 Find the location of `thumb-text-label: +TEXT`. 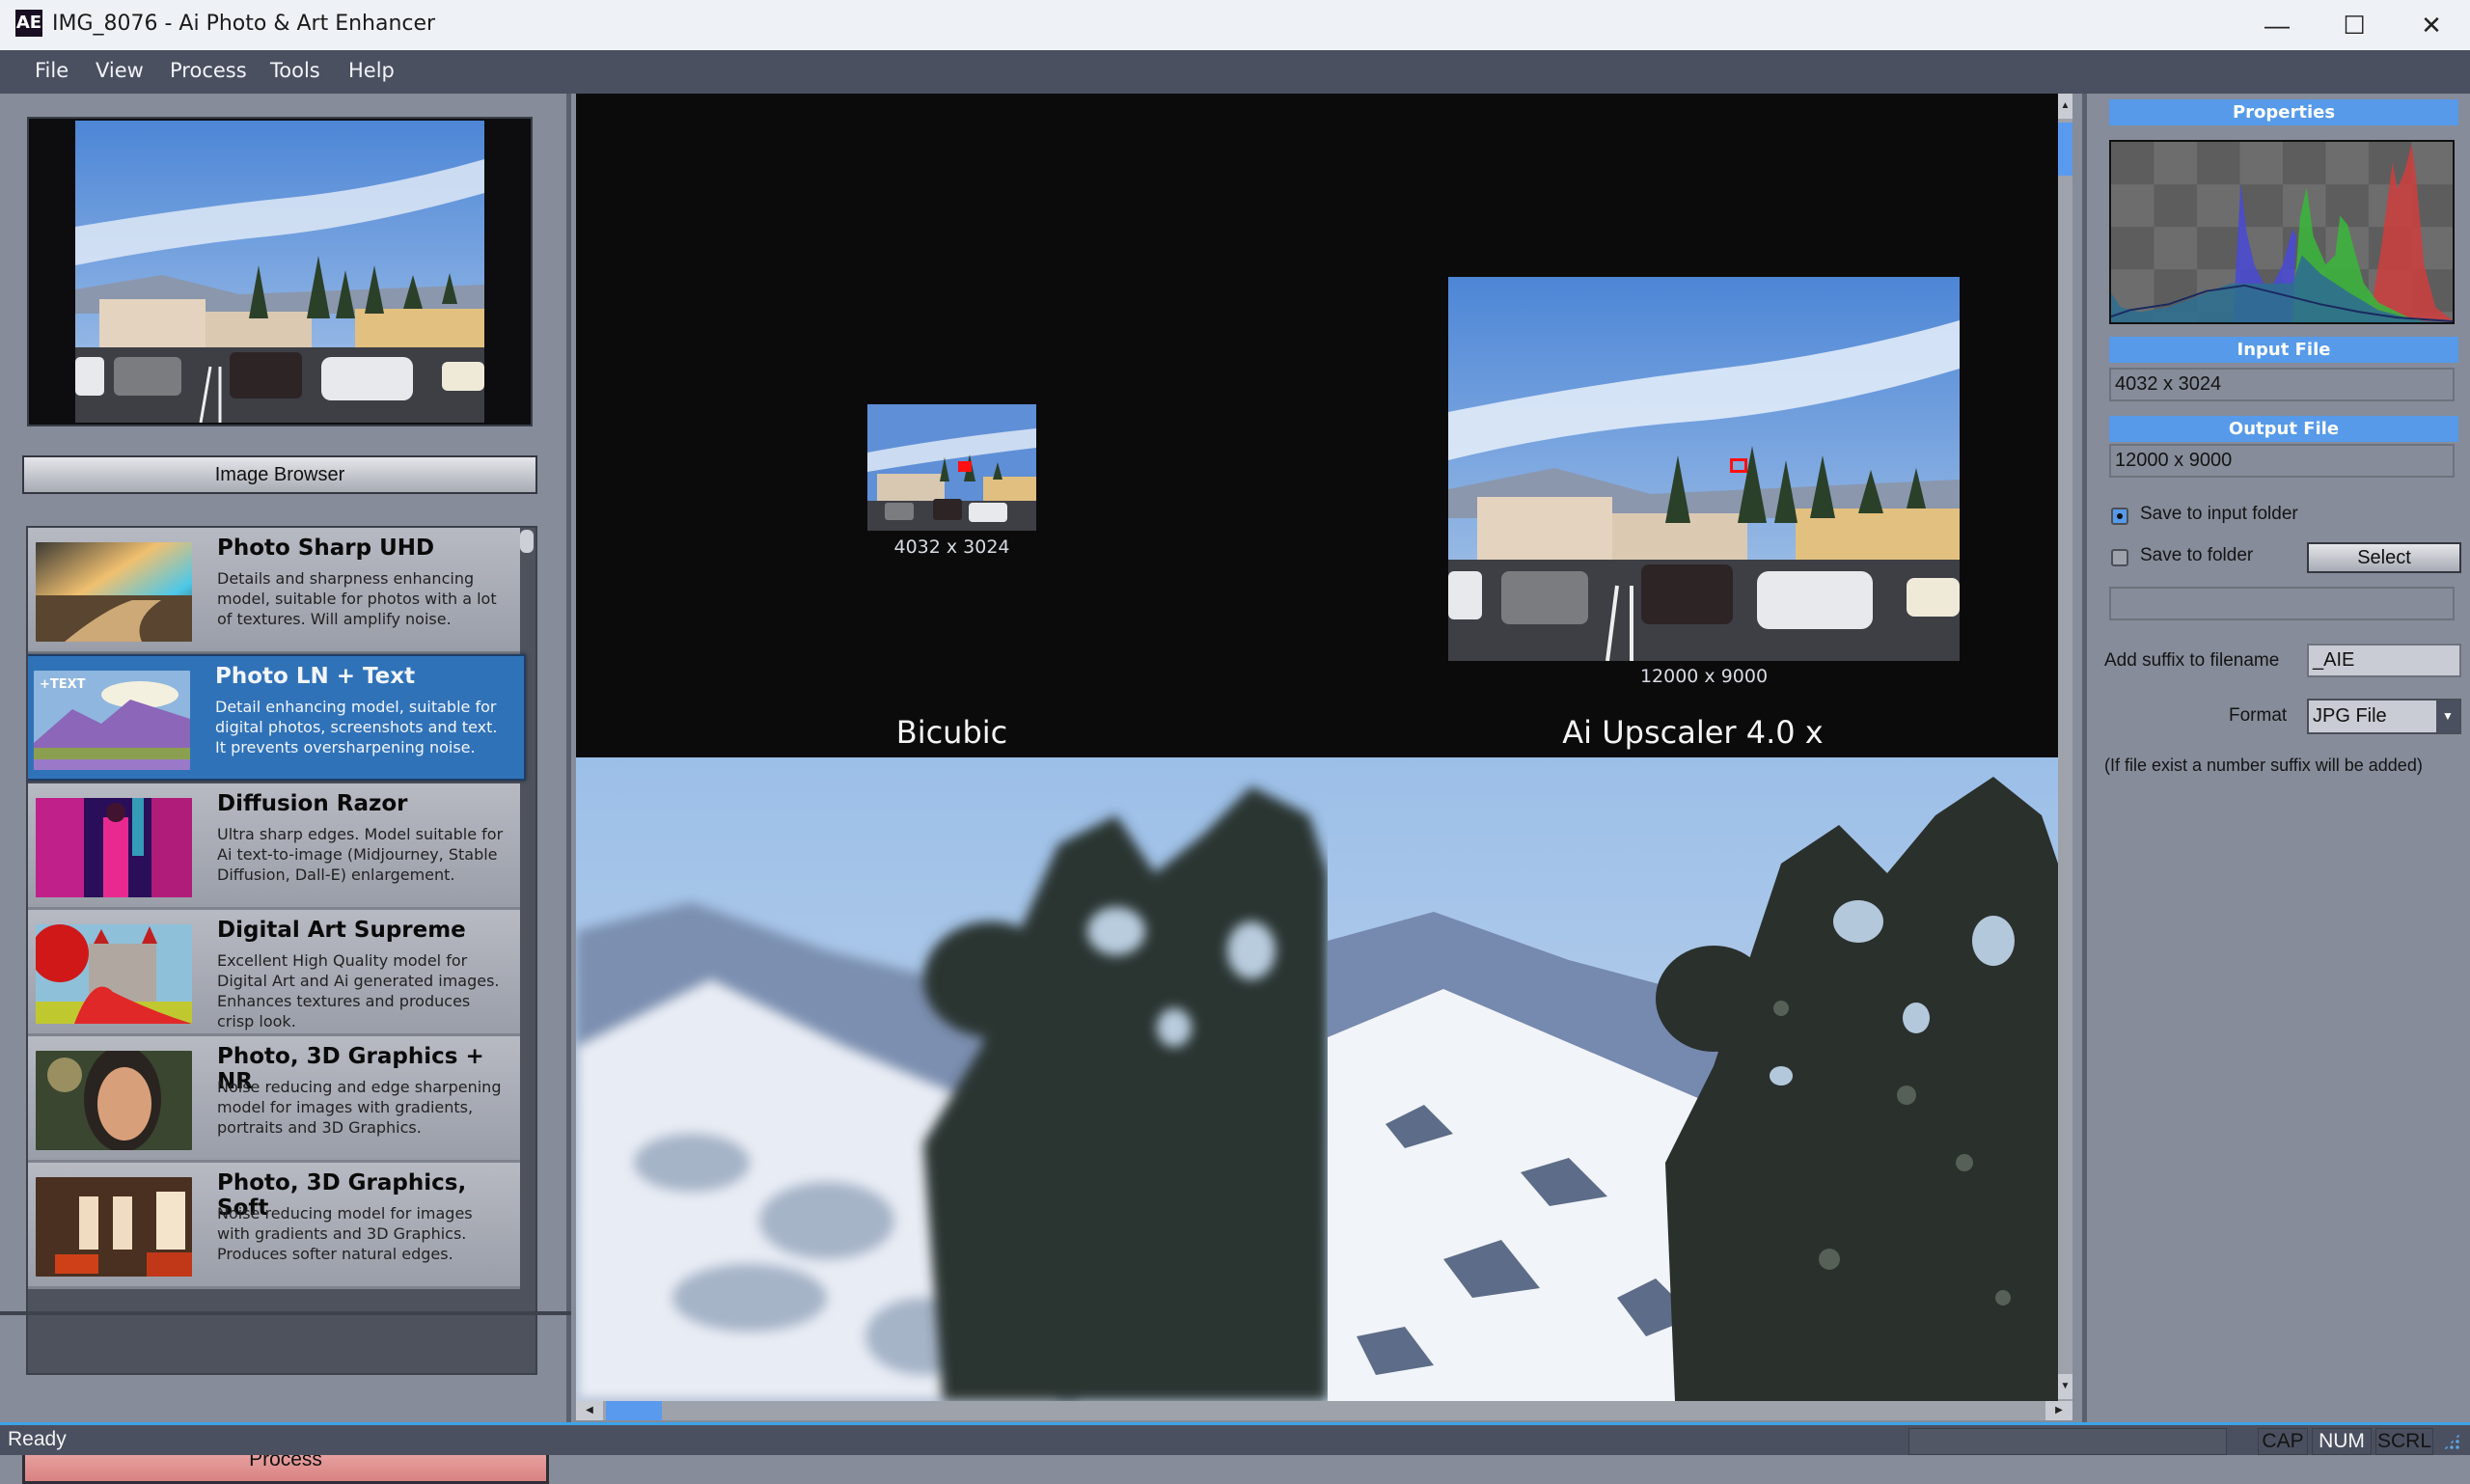

thumb-text-label: +TEXT is located at coordinates (63, 684).